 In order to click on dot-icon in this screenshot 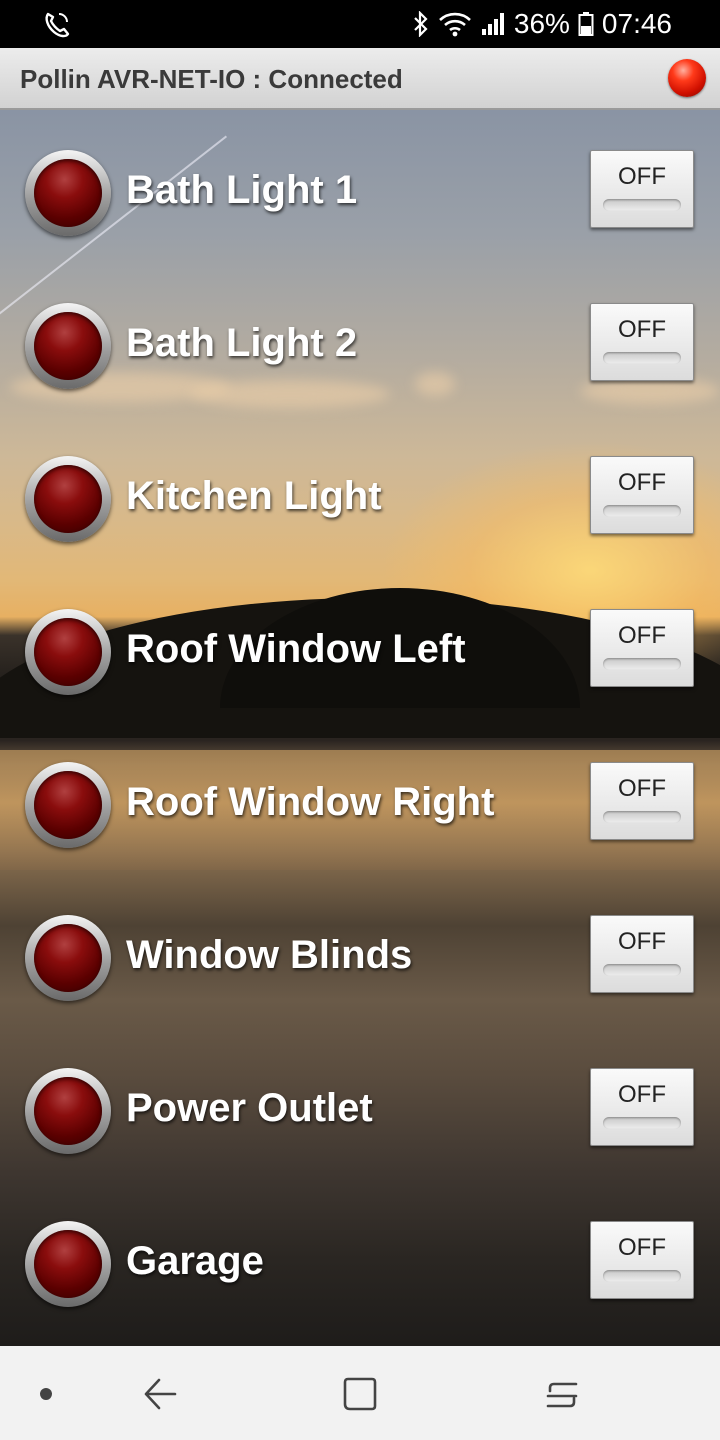, I will do `click(46, 1394)`.